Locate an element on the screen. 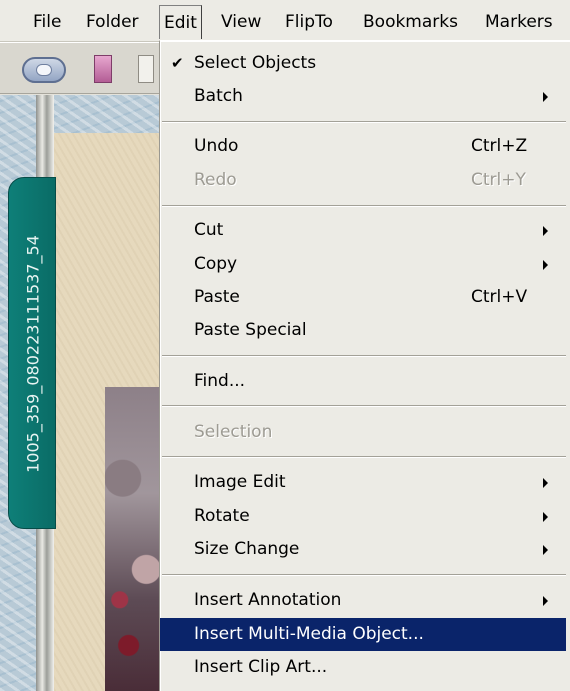 This screenshot has width=570, height=691. menu-item-batch: Batch is located at coordinates (363, 96).